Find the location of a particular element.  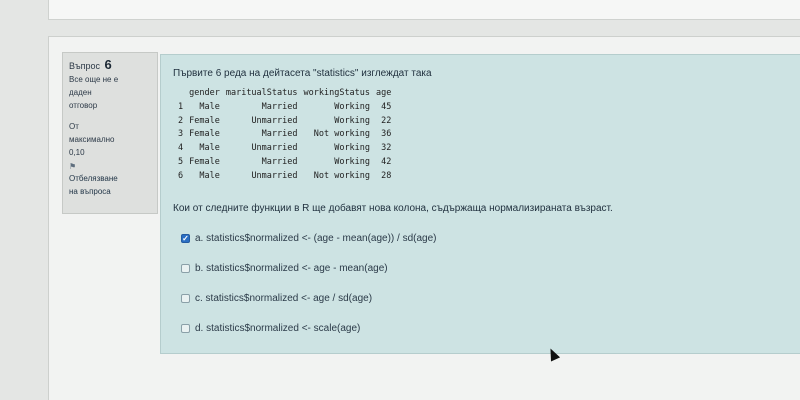

answer-label-d: d. statistics$normalized <- scale(age) is located at coordinates (277, 328).